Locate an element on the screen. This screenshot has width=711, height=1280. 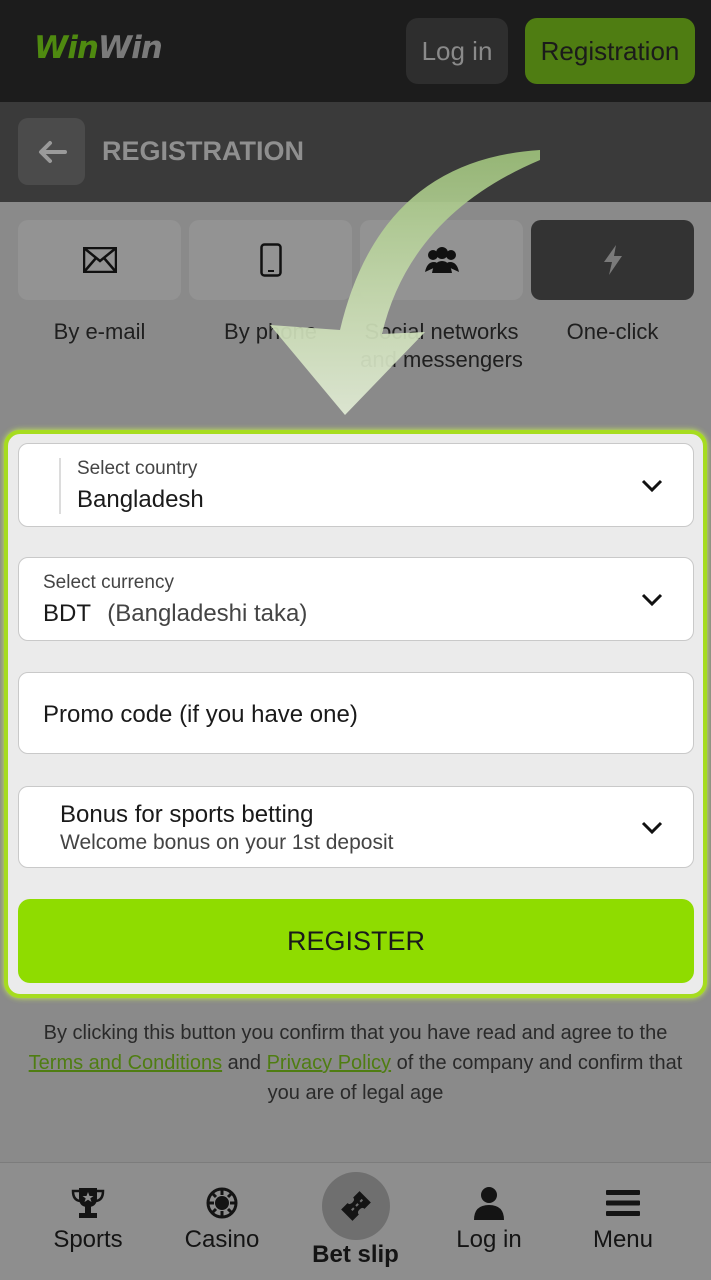
envelope-icon is located at coordinates (99, 260).